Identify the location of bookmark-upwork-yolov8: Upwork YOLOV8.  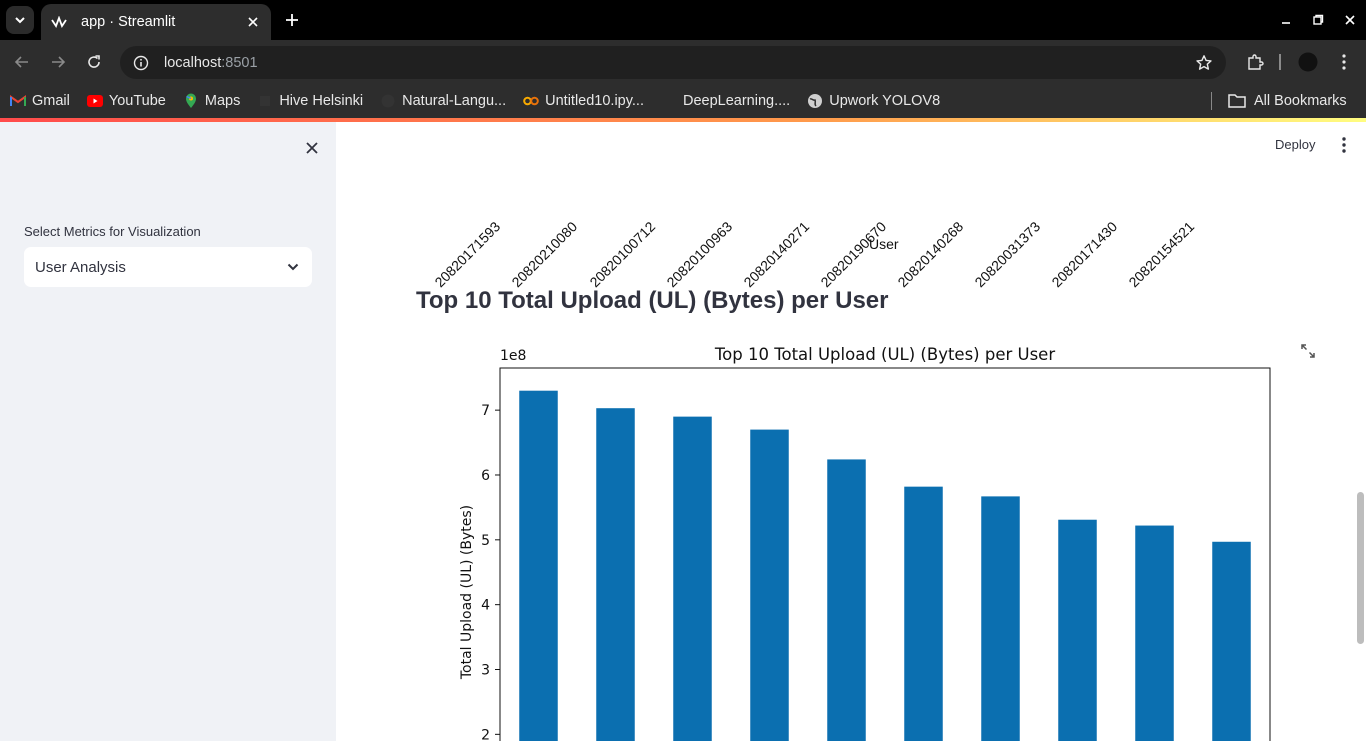
(873, 101).